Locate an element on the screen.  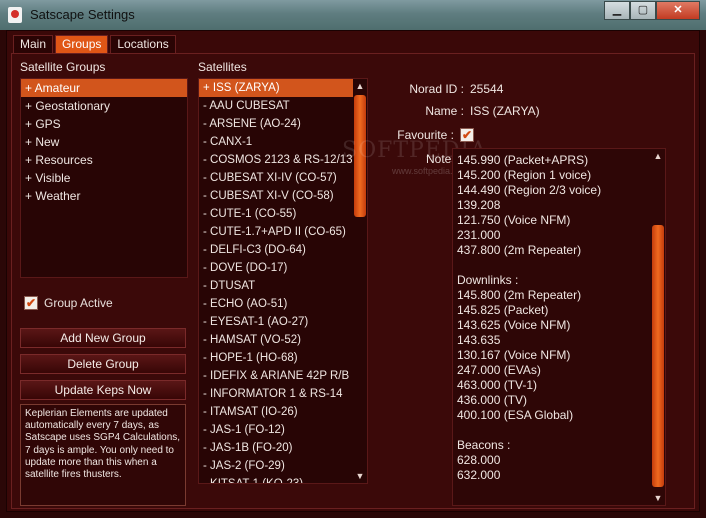
title-bar: Satscape Settings ▁ ▢ ✕ is located at coordinates (353, 15).